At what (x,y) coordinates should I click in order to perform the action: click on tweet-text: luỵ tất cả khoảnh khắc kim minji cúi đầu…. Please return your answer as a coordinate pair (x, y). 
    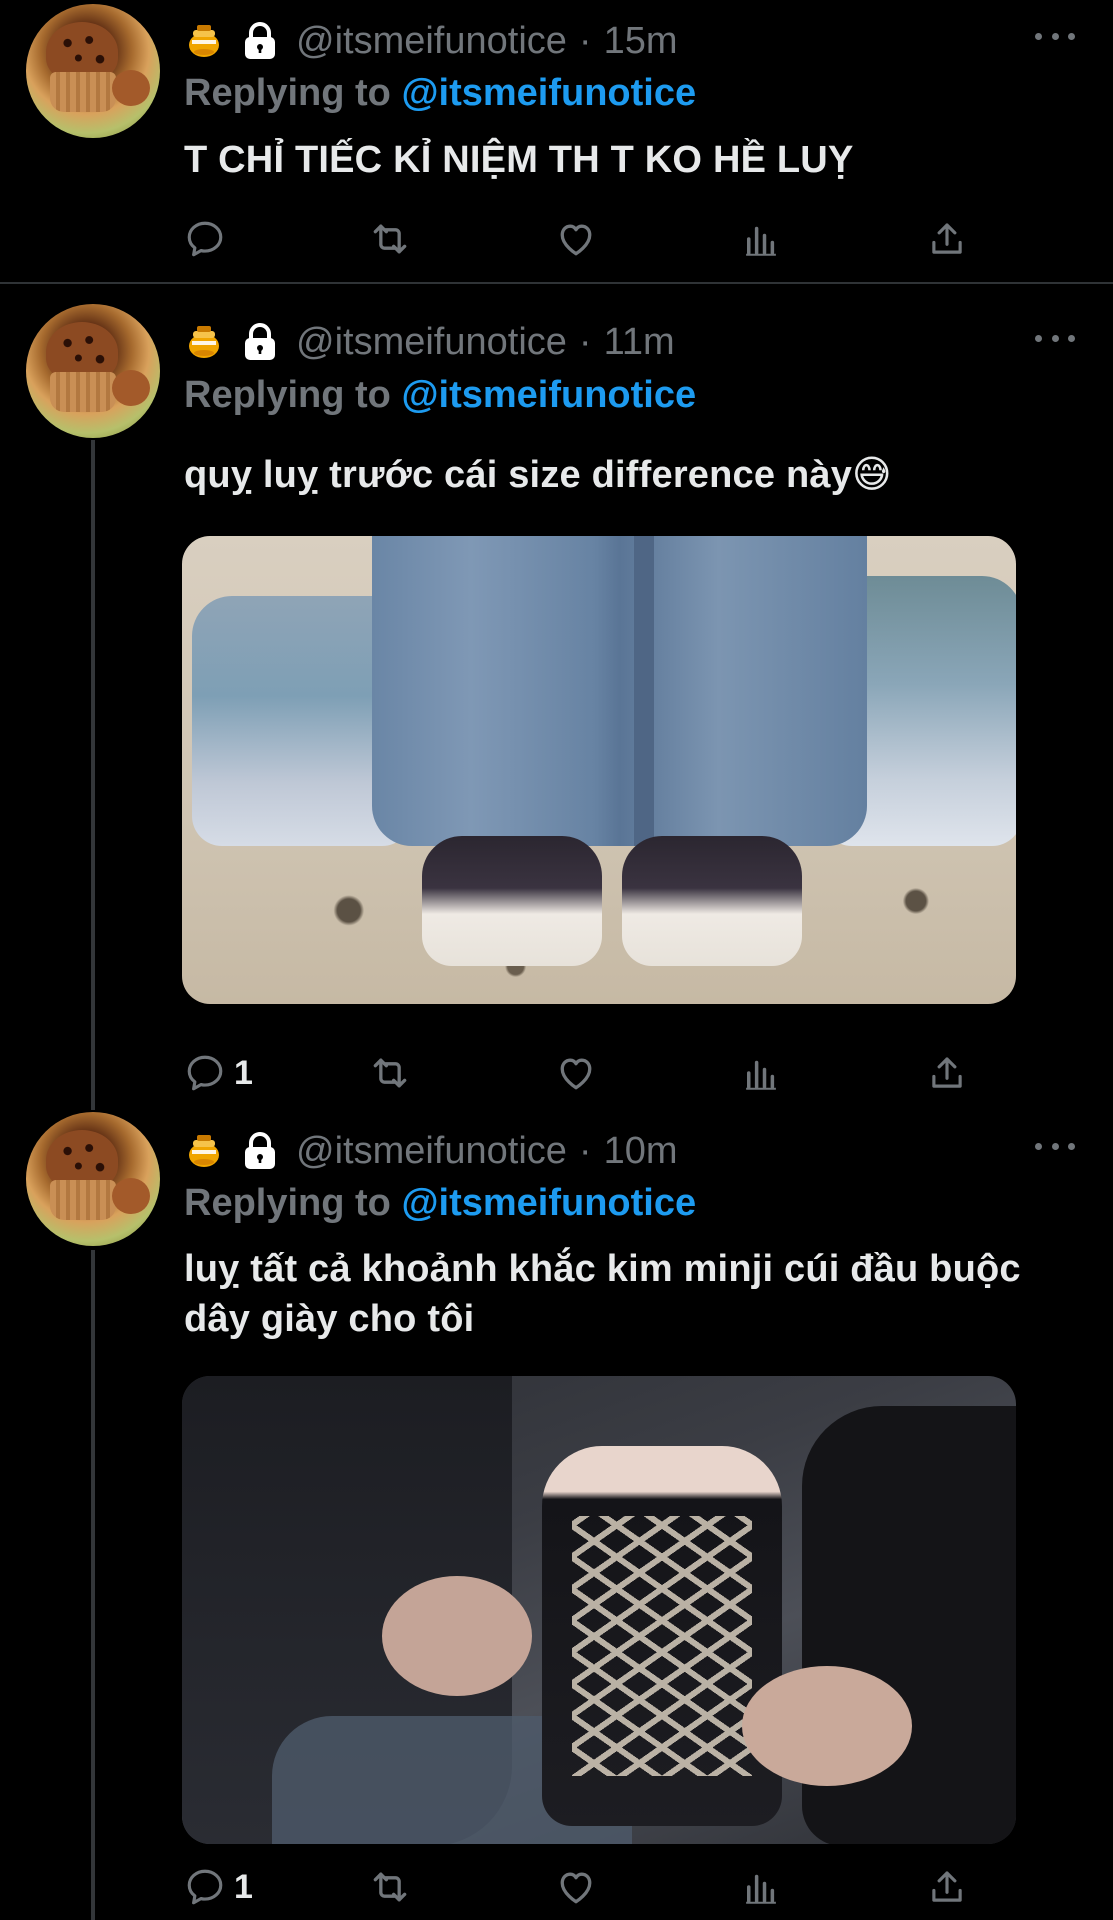
    Looking at the image, I should click on (602, 1294).